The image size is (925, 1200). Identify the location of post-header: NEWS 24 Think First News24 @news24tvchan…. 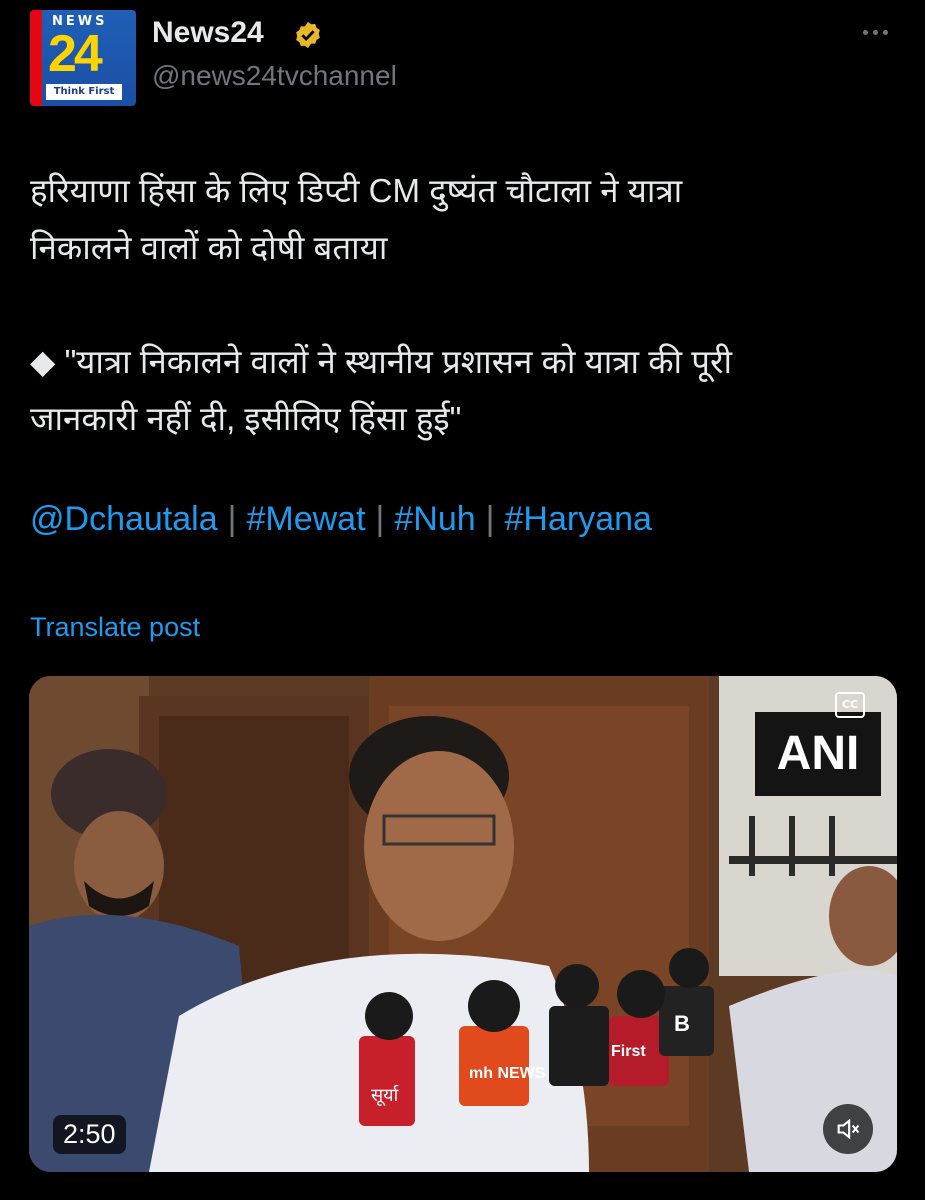
(462, 60).